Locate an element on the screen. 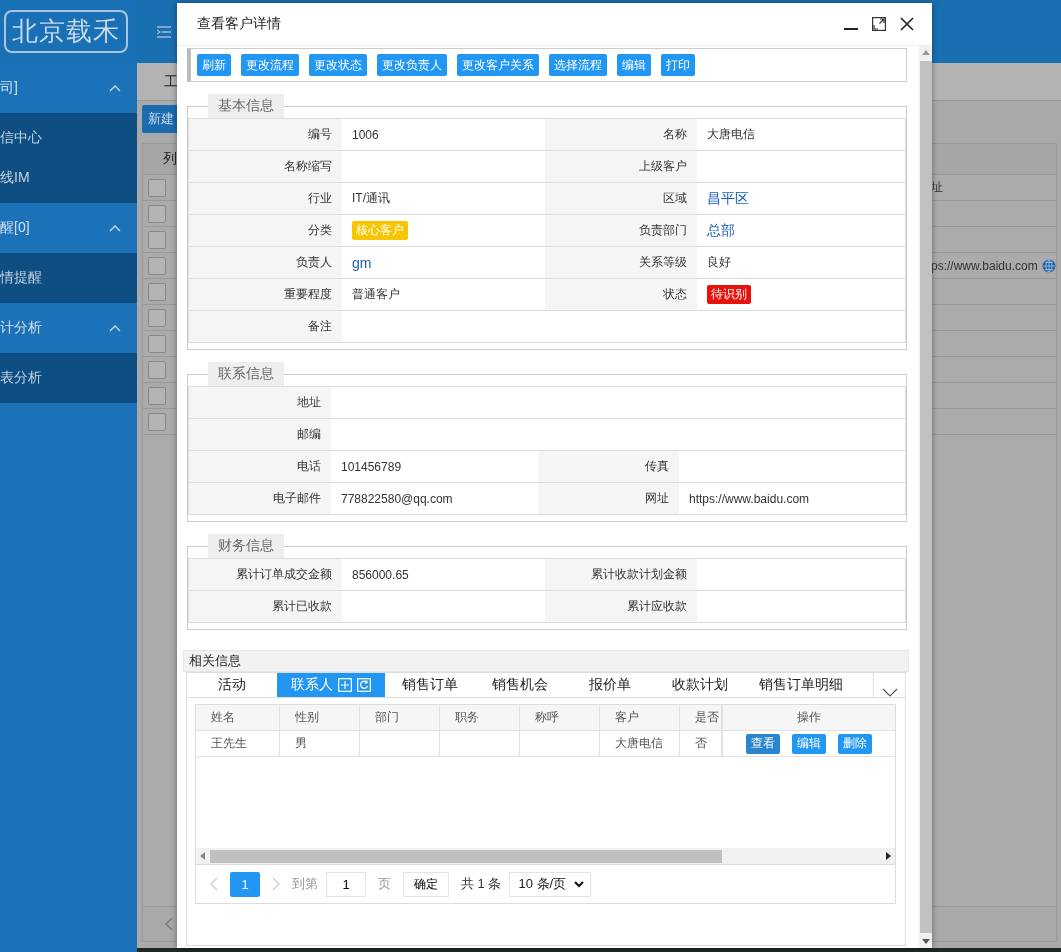  field-label: 累计收款计划金额 is located at coordinates (621, 575).